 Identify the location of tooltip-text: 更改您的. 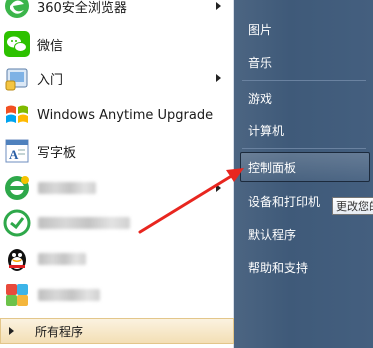
(354, 206).